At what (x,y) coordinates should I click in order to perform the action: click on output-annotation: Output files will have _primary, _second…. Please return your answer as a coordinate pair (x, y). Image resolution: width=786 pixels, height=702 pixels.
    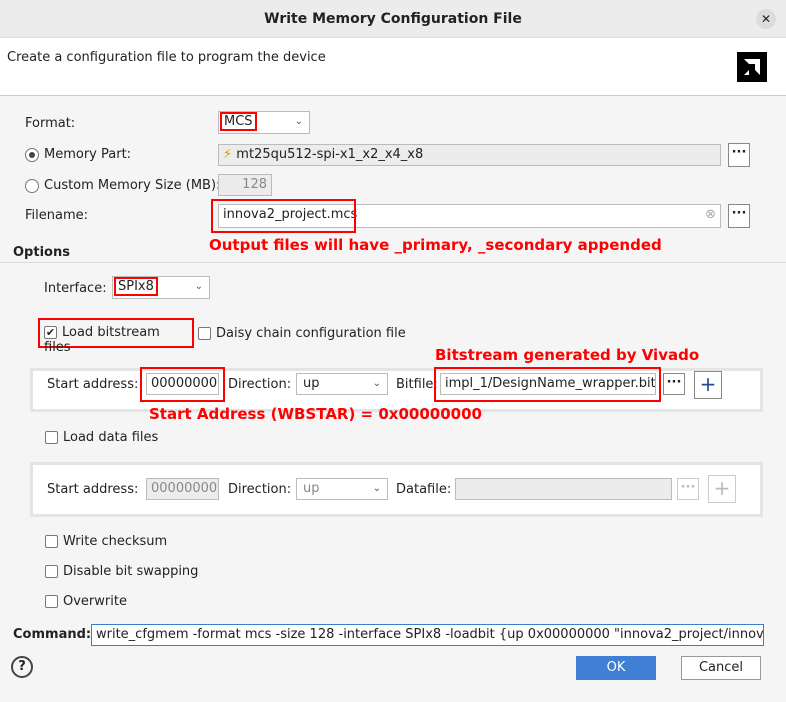
    Looking at the image, I should click on (435, 245).